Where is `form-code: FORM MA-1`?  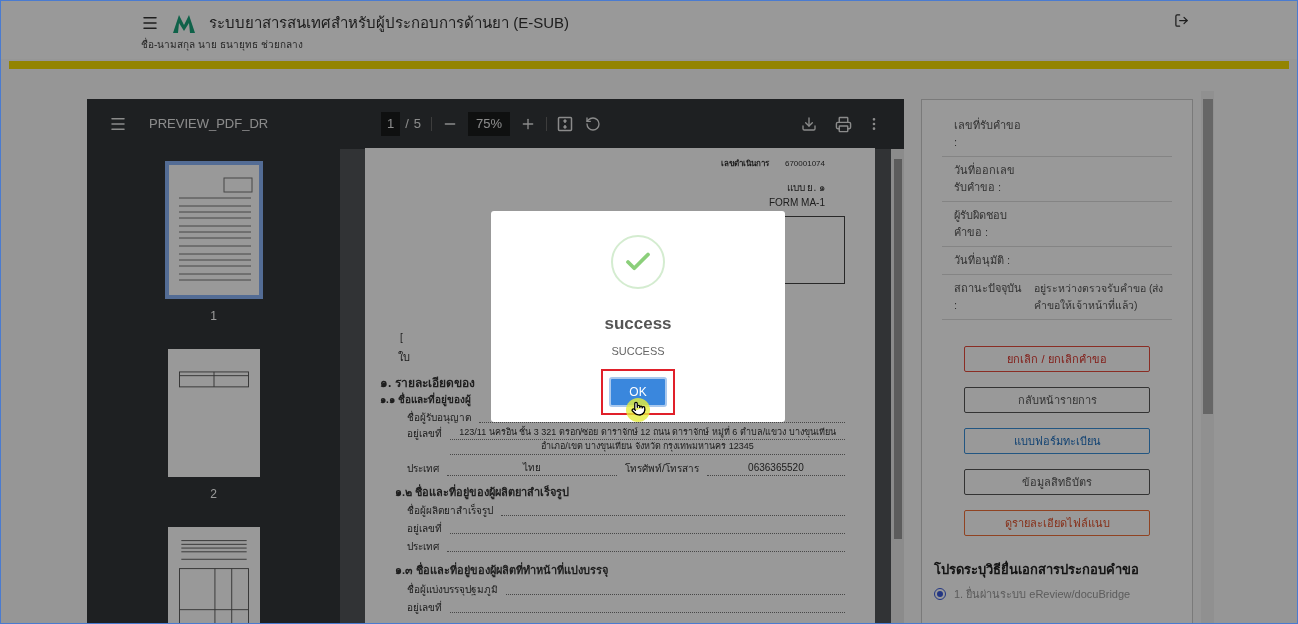
form-code: FORM MA-1 is located at coordinates (796, 203).